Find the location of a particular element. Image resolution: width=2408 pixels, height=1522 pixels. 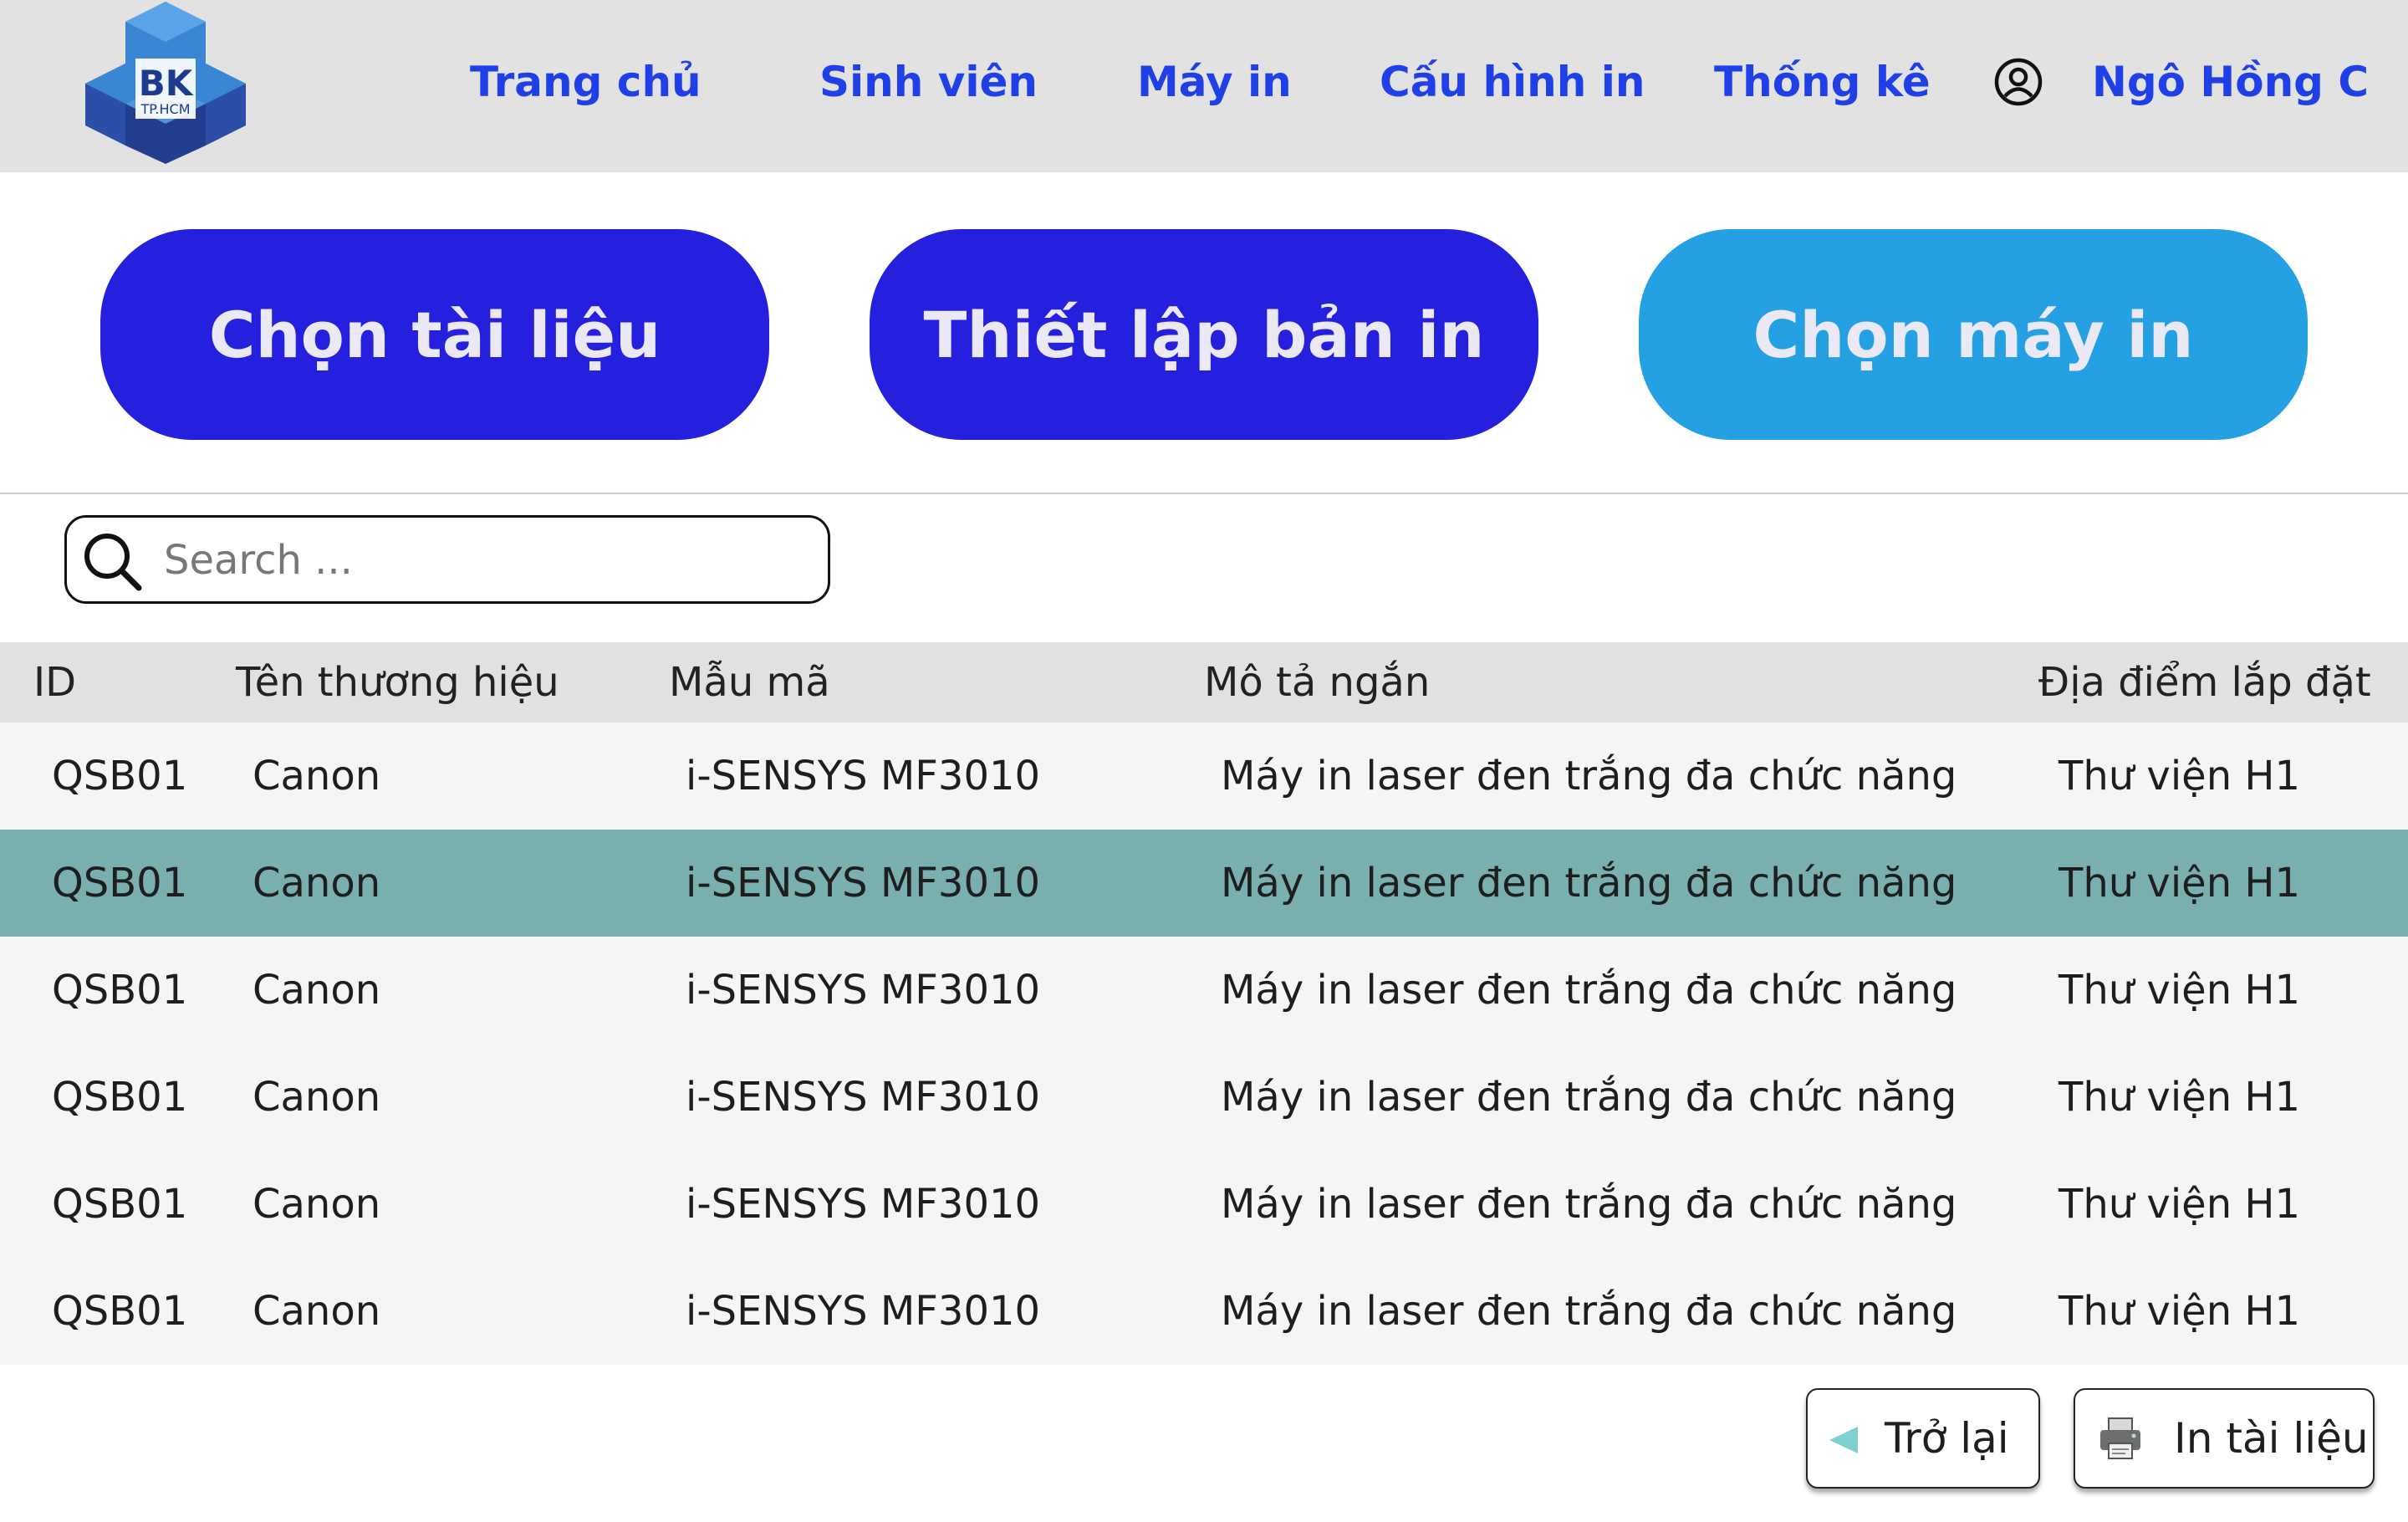

column-header-model: Mẫu mã is located at coordinates (749, 682).